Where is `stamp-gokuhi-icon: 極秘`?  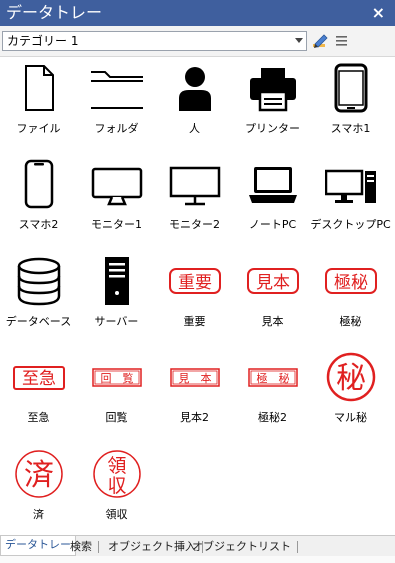
stamp-gokuhi-icon: 極秘 is located at coordinates (351, 281).